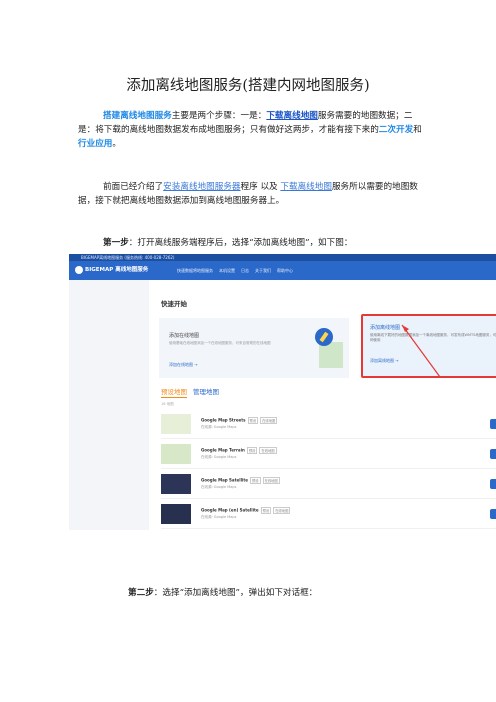  Describe the element at coordinates (285, 270) in the screenshot. I see `nav-item: 帮助中心` at that location.